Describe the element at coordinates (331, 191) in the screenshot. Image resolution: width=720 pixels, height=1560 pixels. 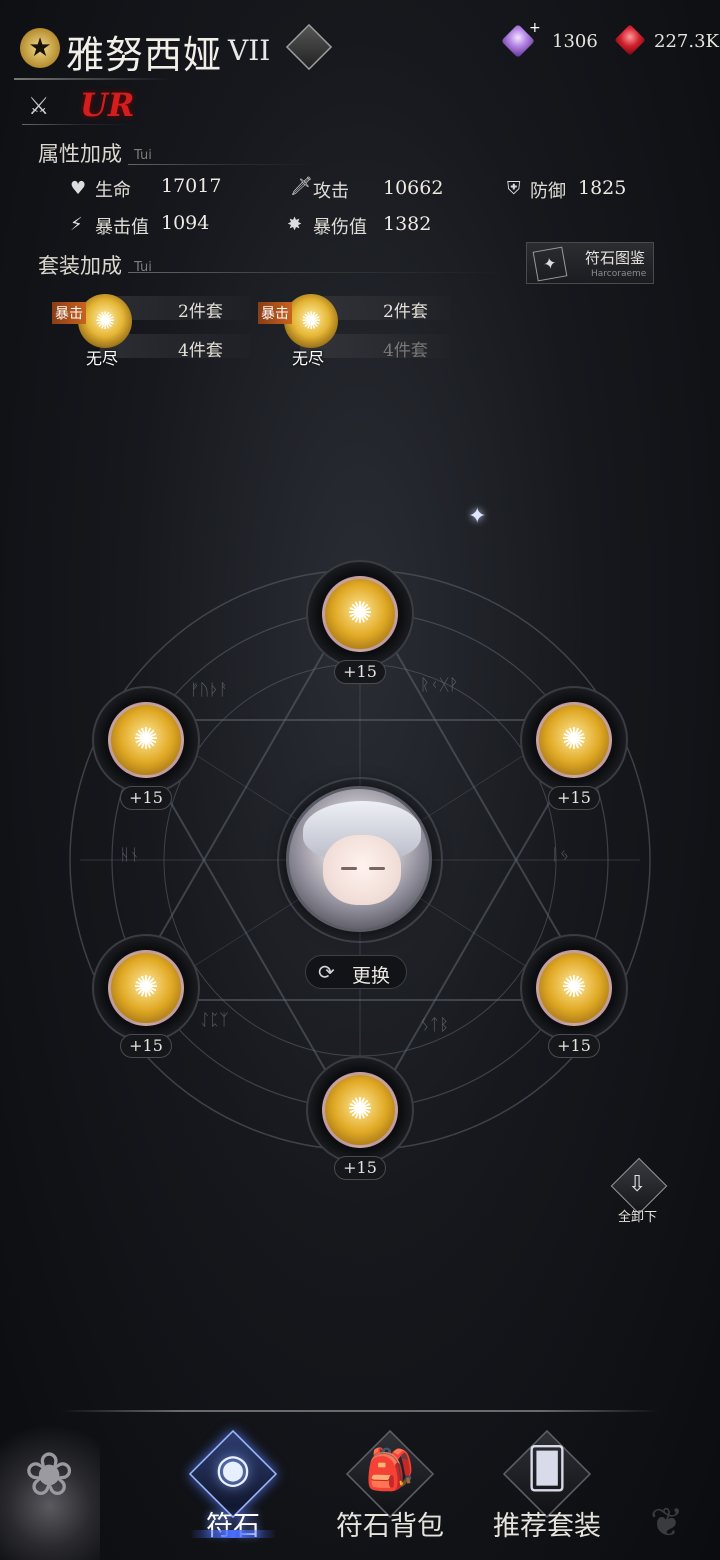
I see `stat-label-atk: 攻击` at that location.